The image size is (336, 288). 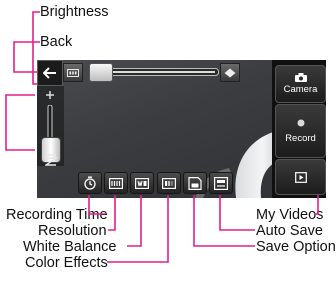 I want to click on camera-mode-button: Camera, so click(x=300, y=84).